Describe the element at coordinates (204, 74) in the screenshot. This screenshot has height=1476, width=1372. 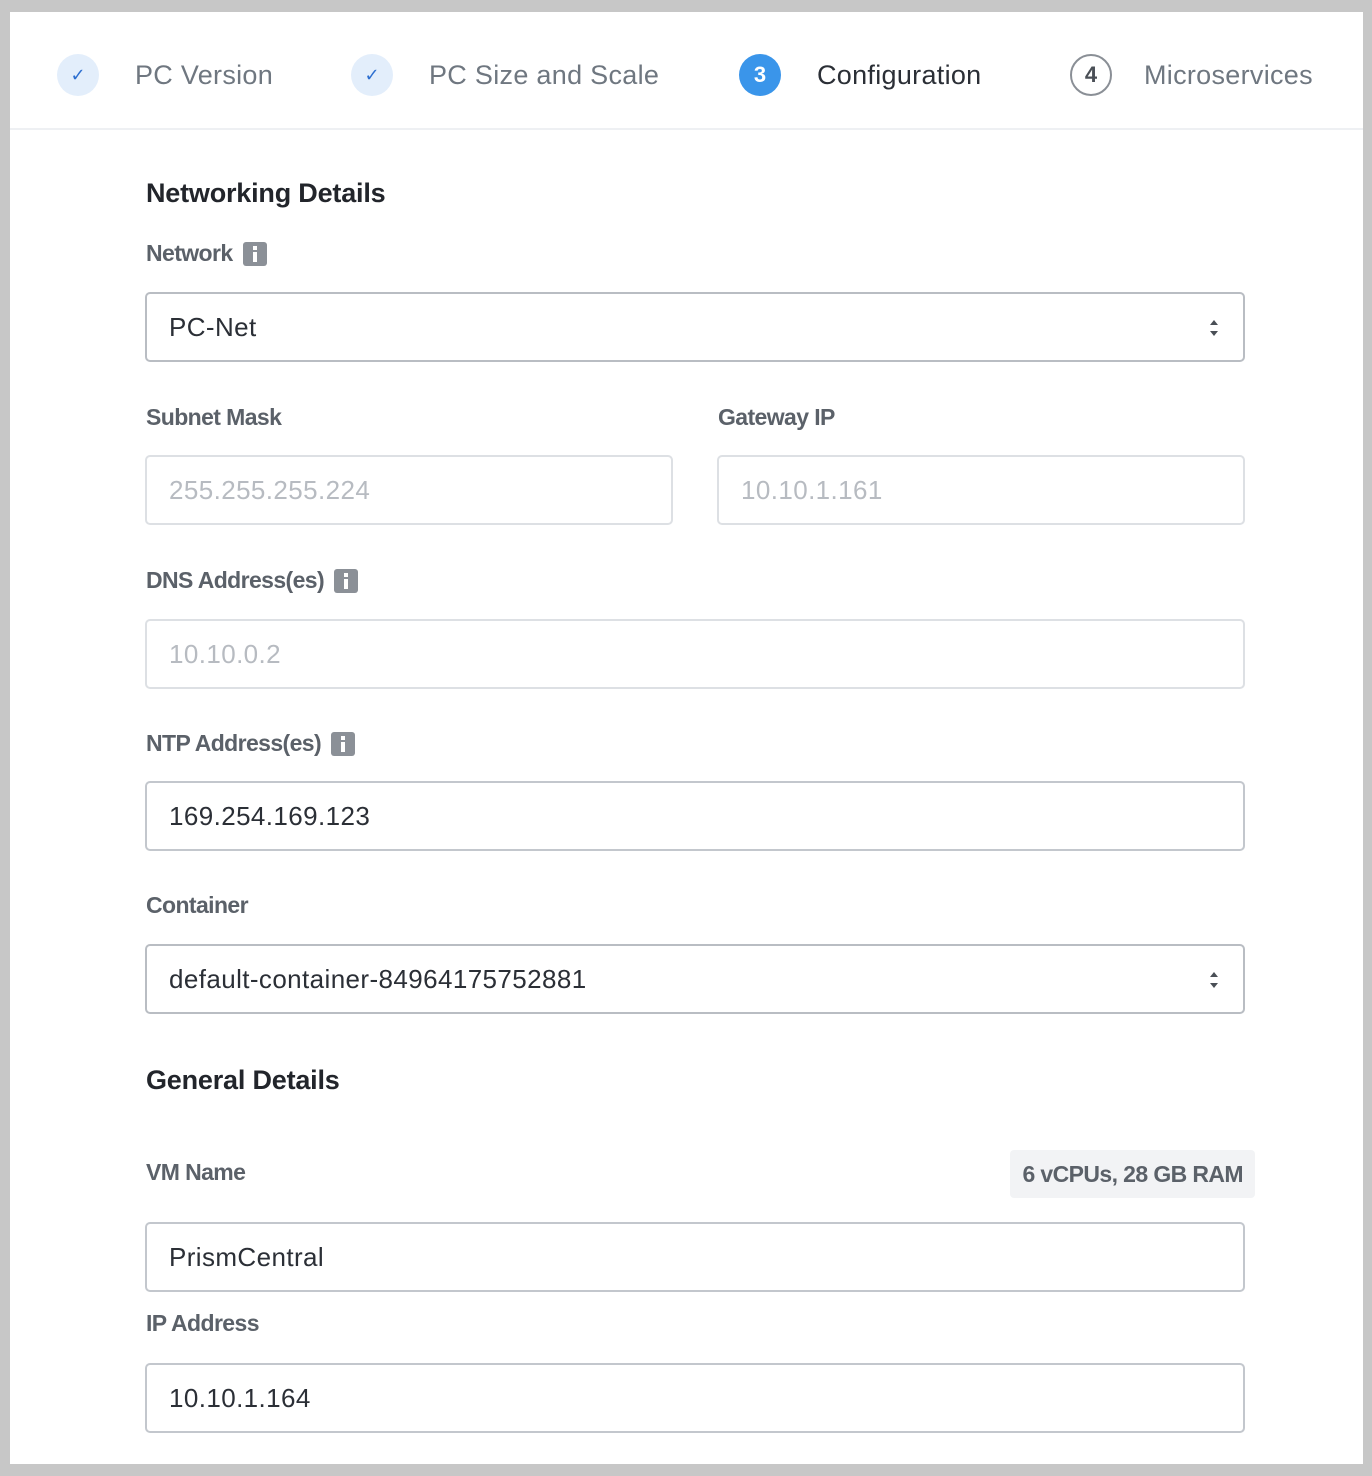
I see `step-label: PC Version` at that location.